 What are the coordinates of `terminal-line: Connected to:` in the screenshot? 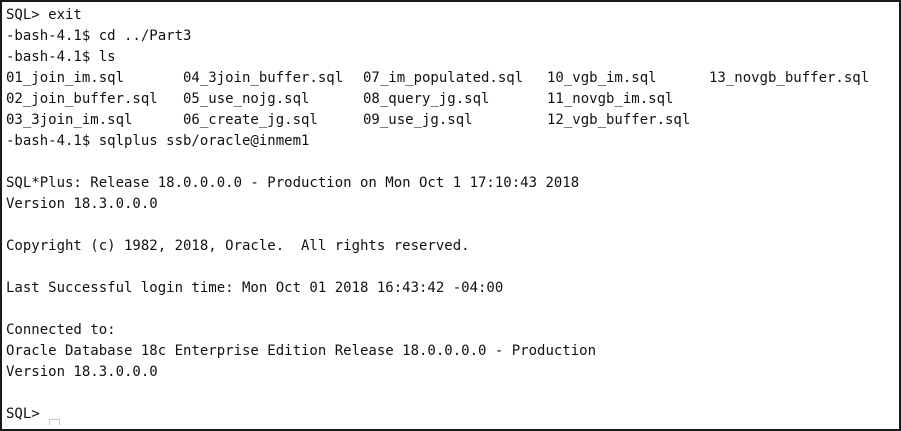 It's located at (61, 330).